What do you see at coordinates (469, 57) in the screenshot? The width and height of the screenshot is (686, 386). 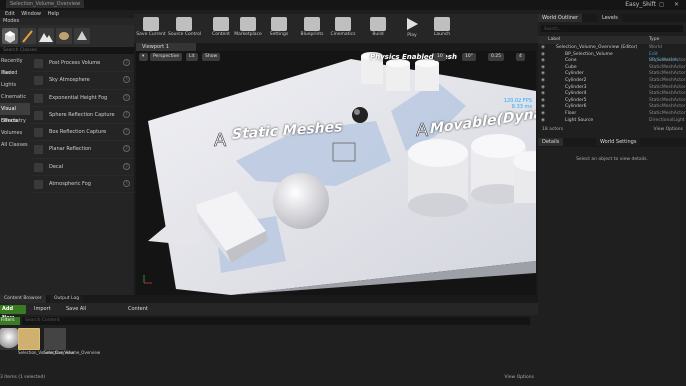 I see `angle-snap-button: 10°` at bounding box center [469, 57].